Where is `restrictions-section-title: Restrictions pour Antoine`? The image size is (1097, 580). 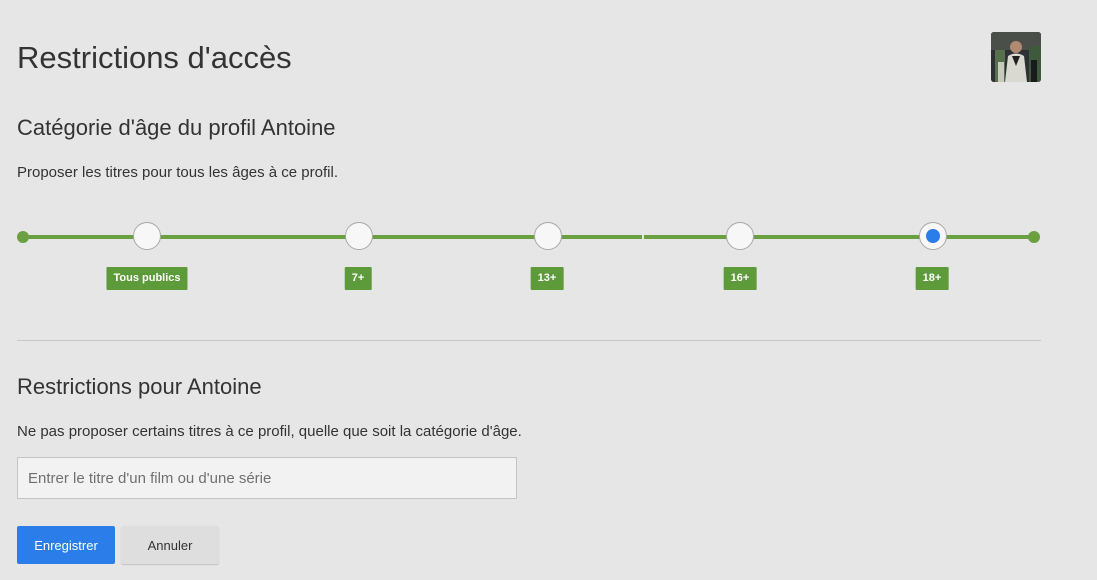 restrictions-section-title: Restrictions pour Antoine is located at coordinates (139, 386).